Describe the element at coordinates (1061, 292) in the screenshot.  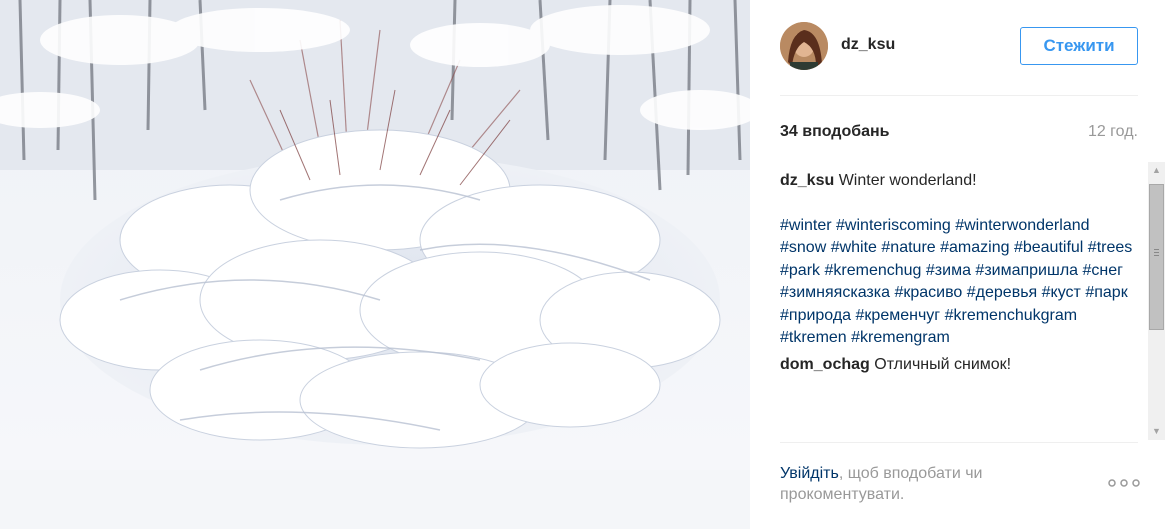
I see `hashtag: #куст` at that location.